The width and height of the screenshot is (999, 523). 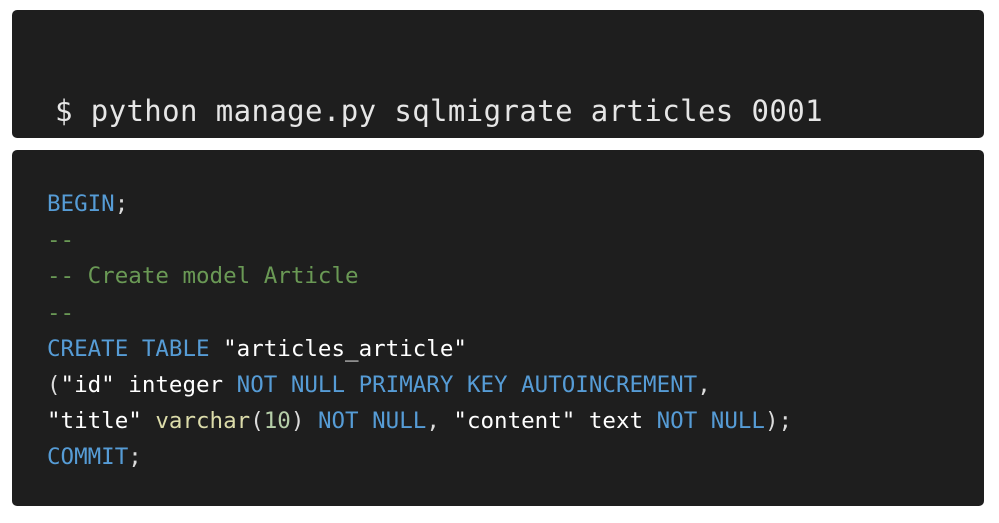 I want to click on sql-token: );, so click(x=778, y=421).